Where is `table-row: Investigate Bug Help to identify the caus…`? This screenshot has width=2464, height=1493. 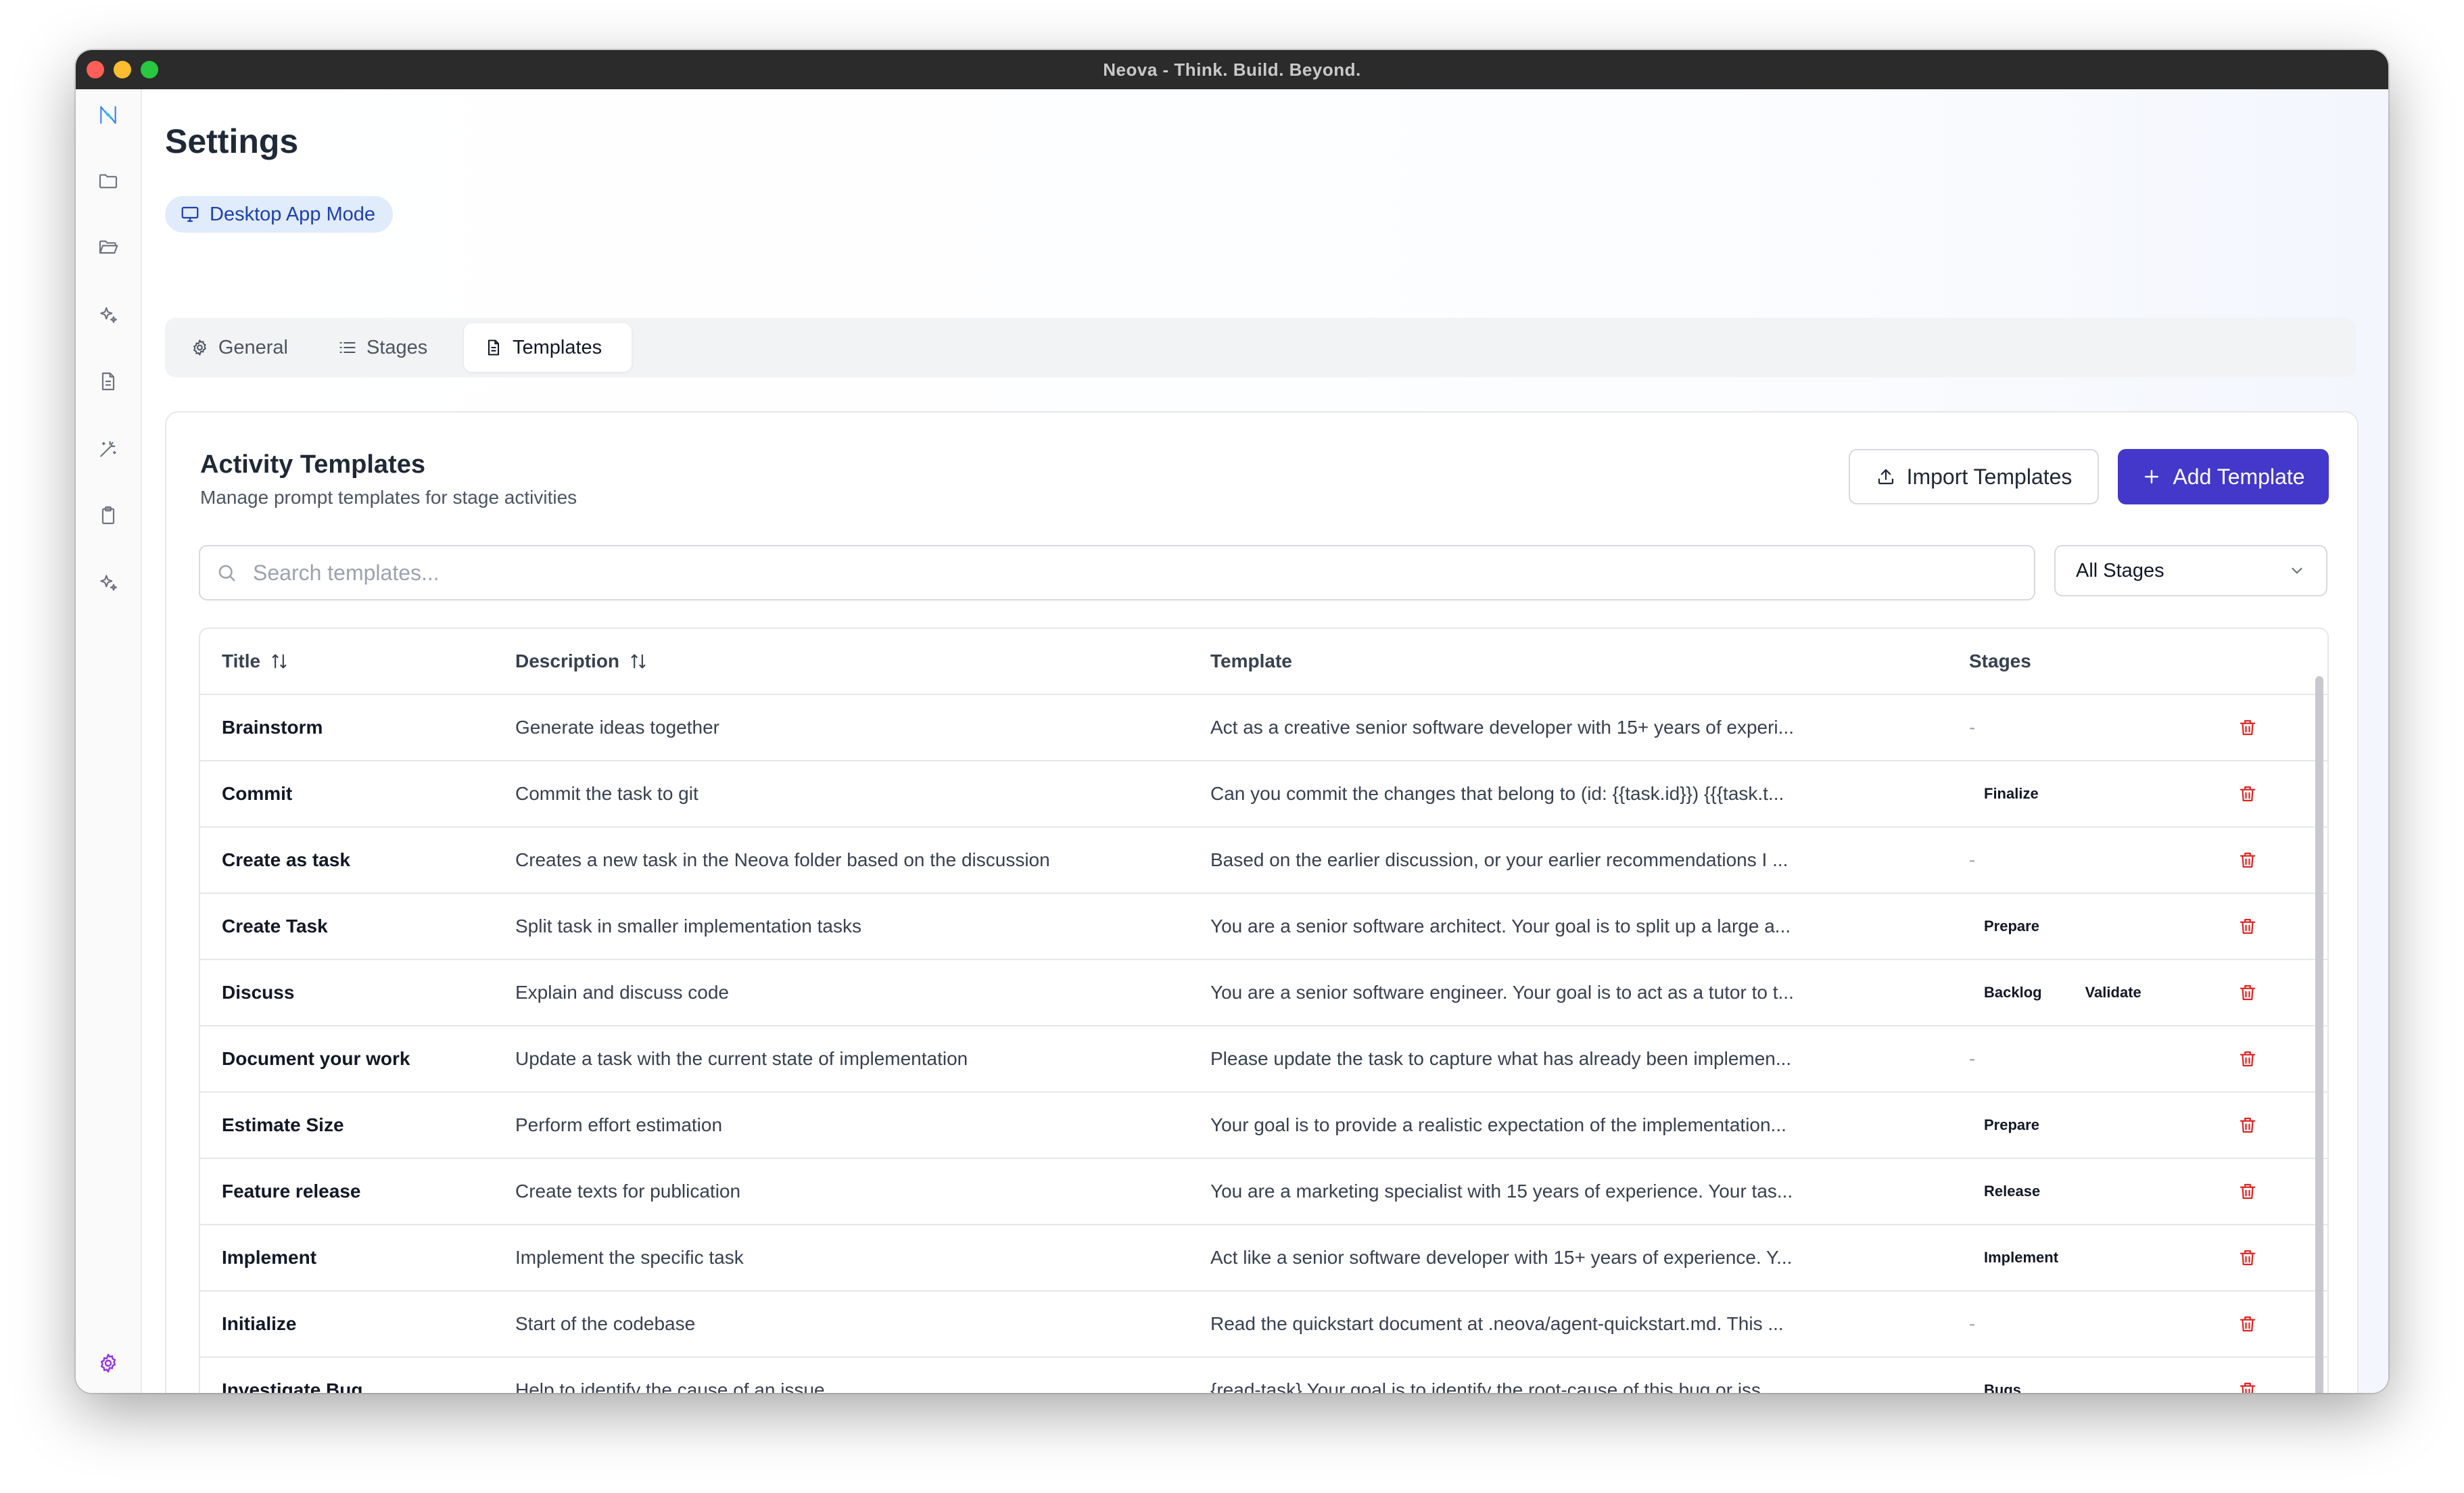
table-row: Investigate Bug Help to identify the caus… is located at coordinates (1263, 1375).